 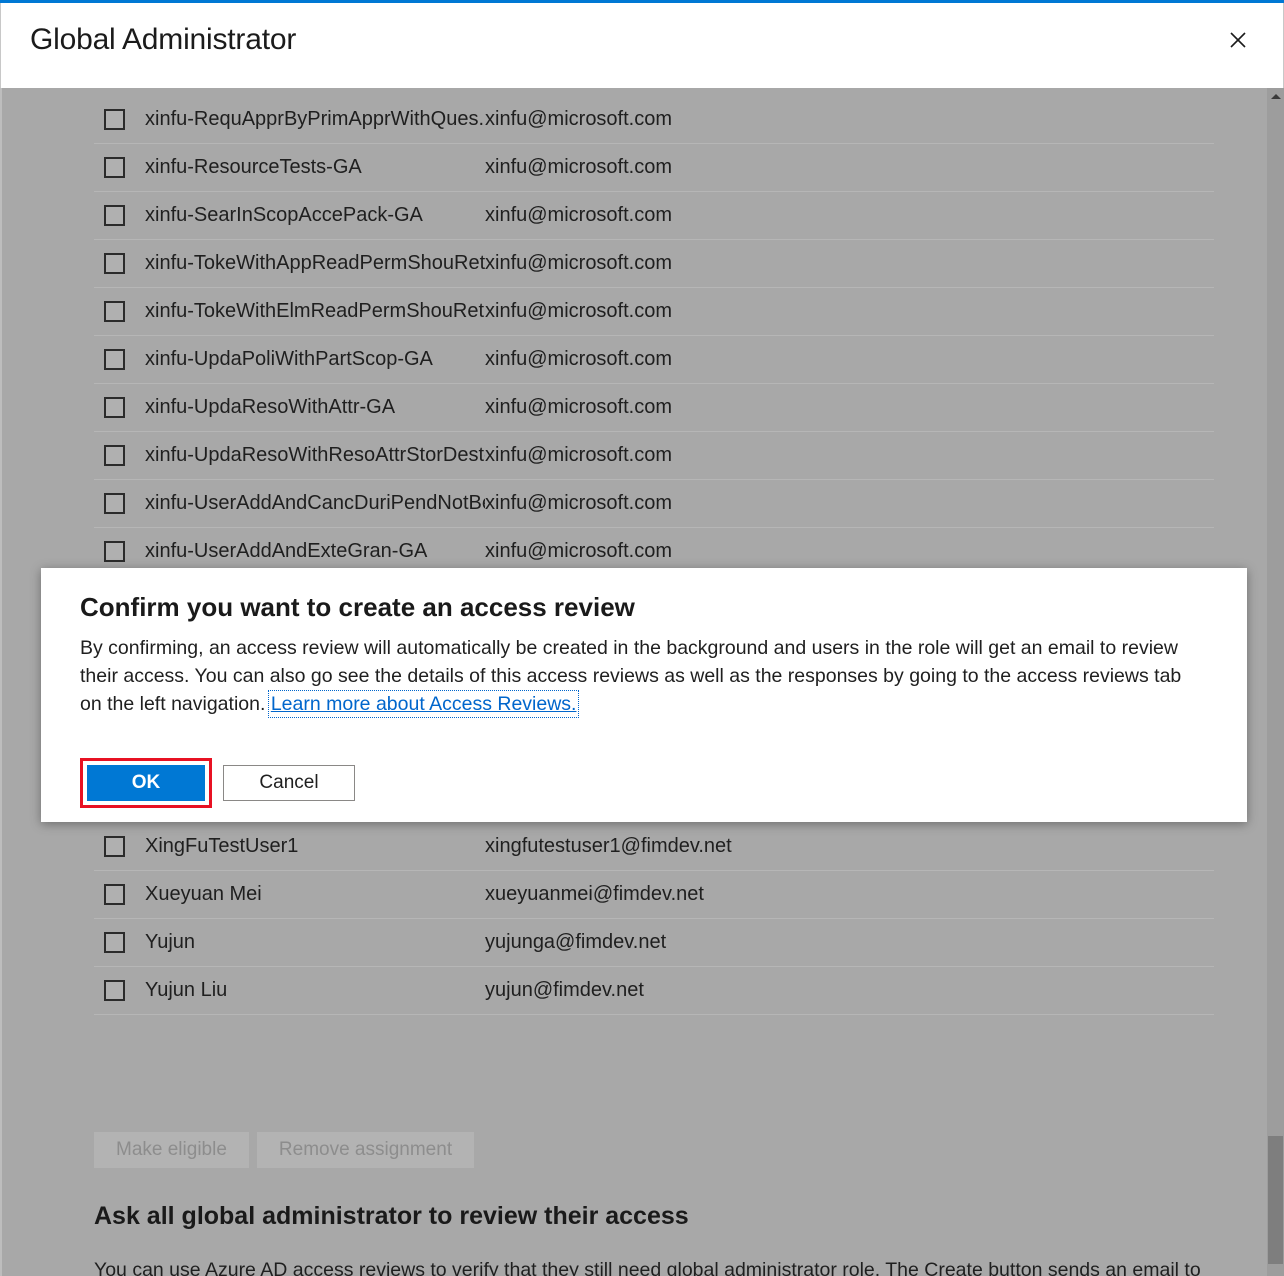 I want to click on make-eligible-button: Make eligible, so click(x=171, y=1150).